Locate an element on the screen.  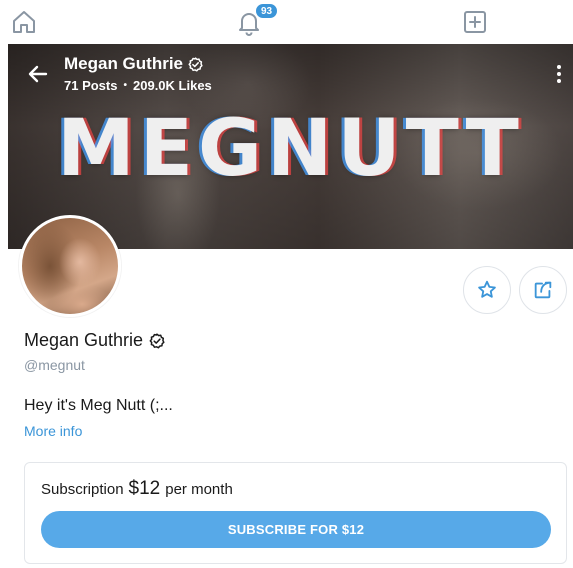
cover-name-label: Megan Guthrie is located at coordinates (124, 63).